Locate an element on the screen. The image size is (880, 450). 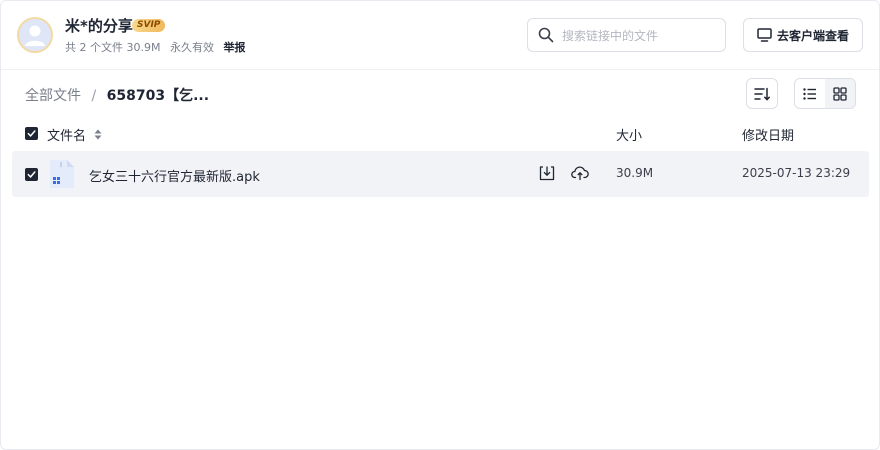
search-icon is located at coordinates (546, 35).